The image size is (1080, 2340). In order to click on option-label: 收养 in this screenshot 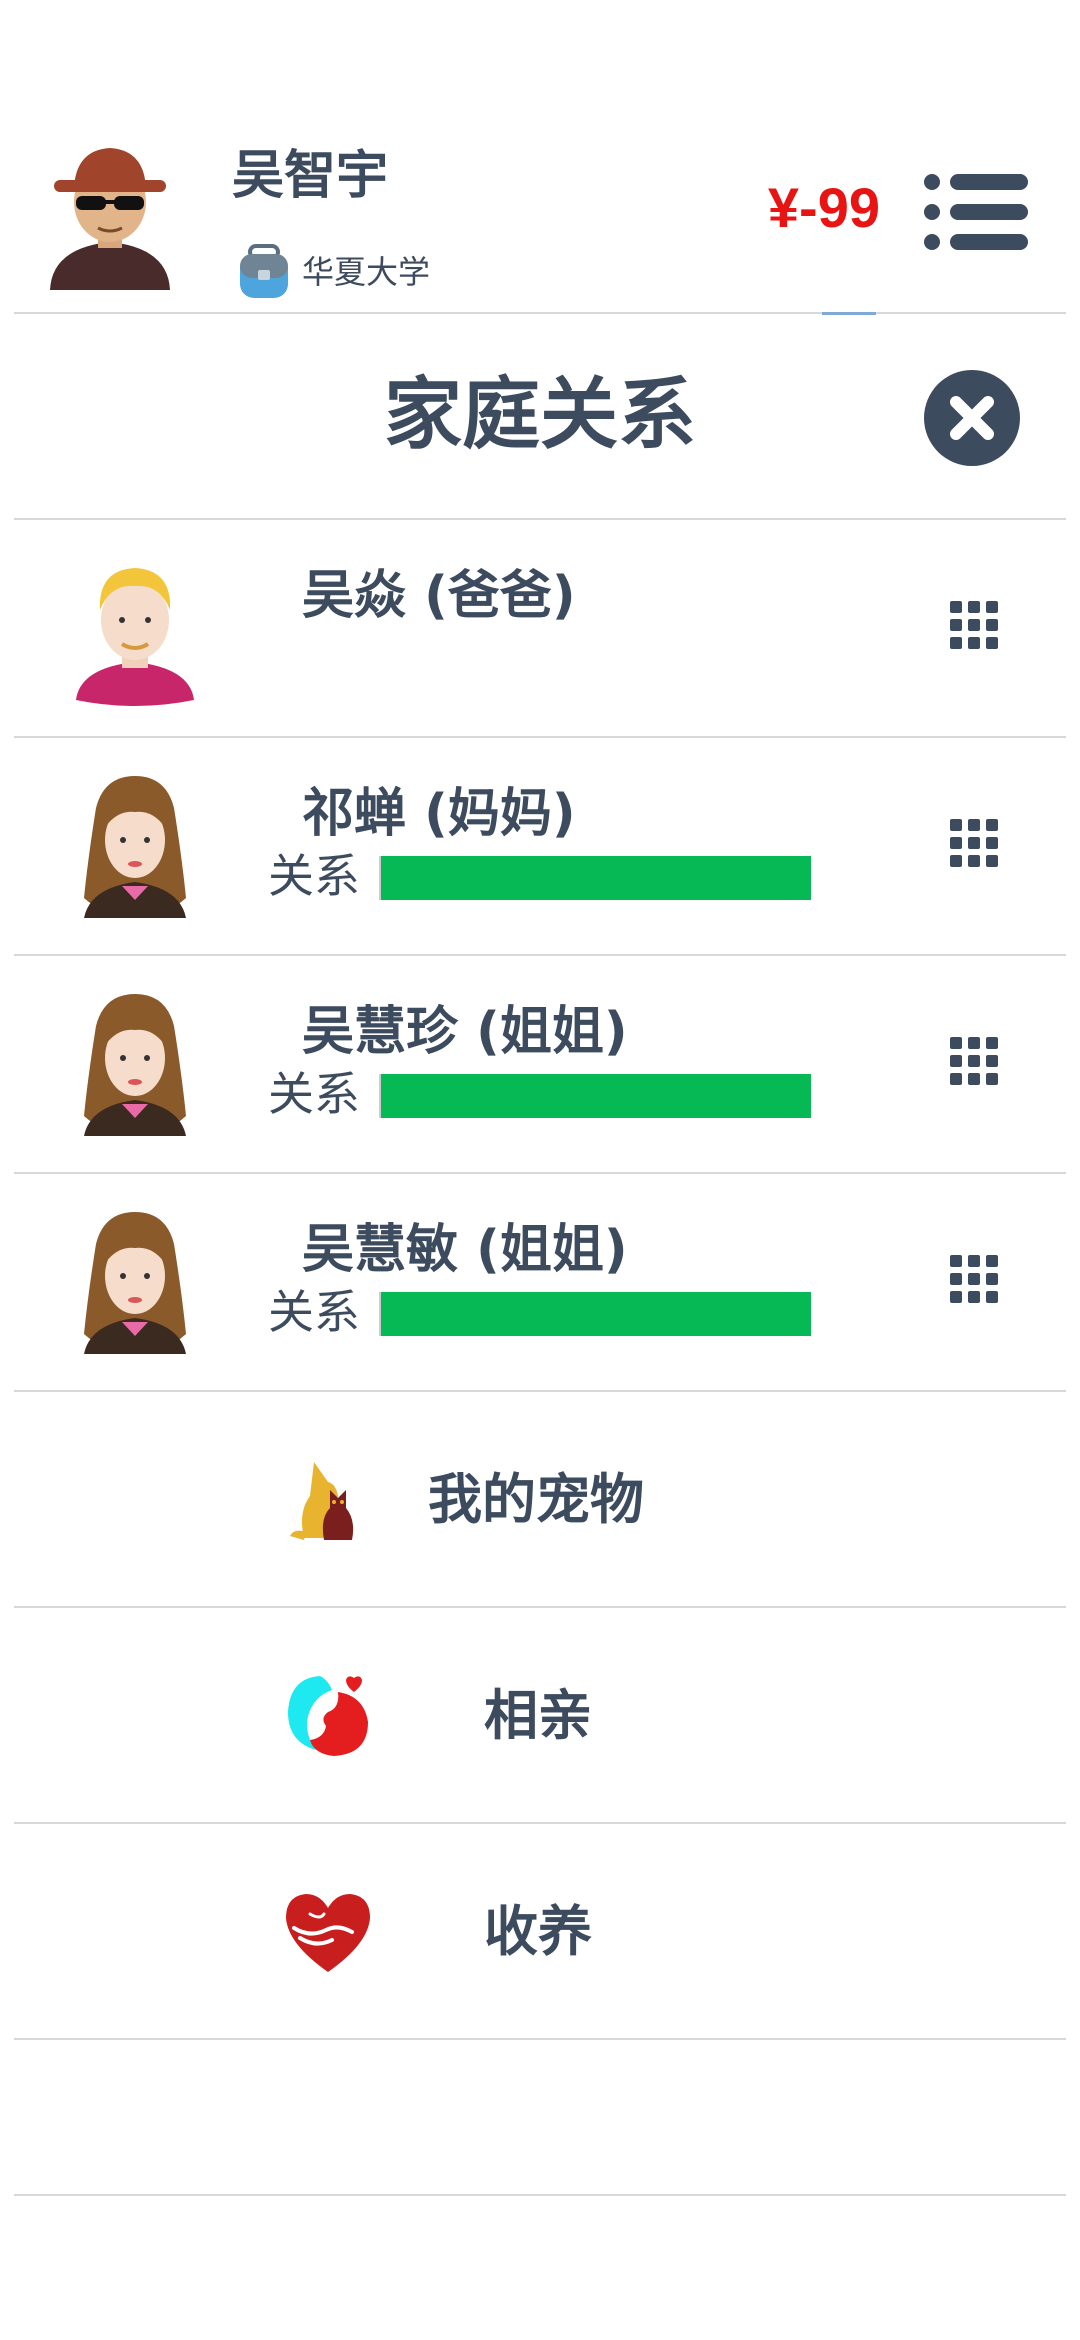, I will do `click(538, 1931)`.